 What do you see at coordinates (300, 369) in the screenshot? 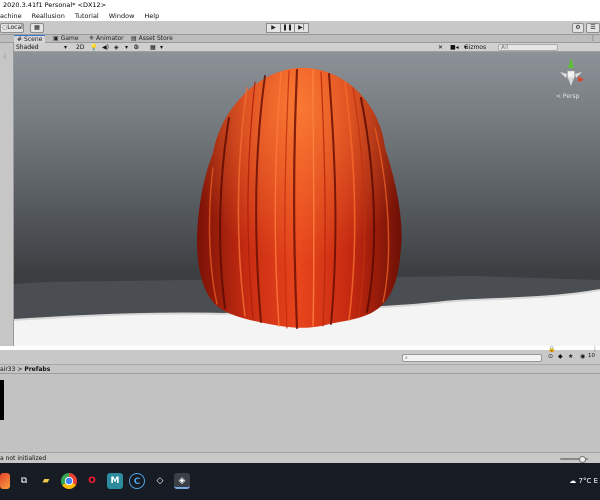
I see `breadcrumb: air33 > Prefabs` at bounding box center [300, 369].